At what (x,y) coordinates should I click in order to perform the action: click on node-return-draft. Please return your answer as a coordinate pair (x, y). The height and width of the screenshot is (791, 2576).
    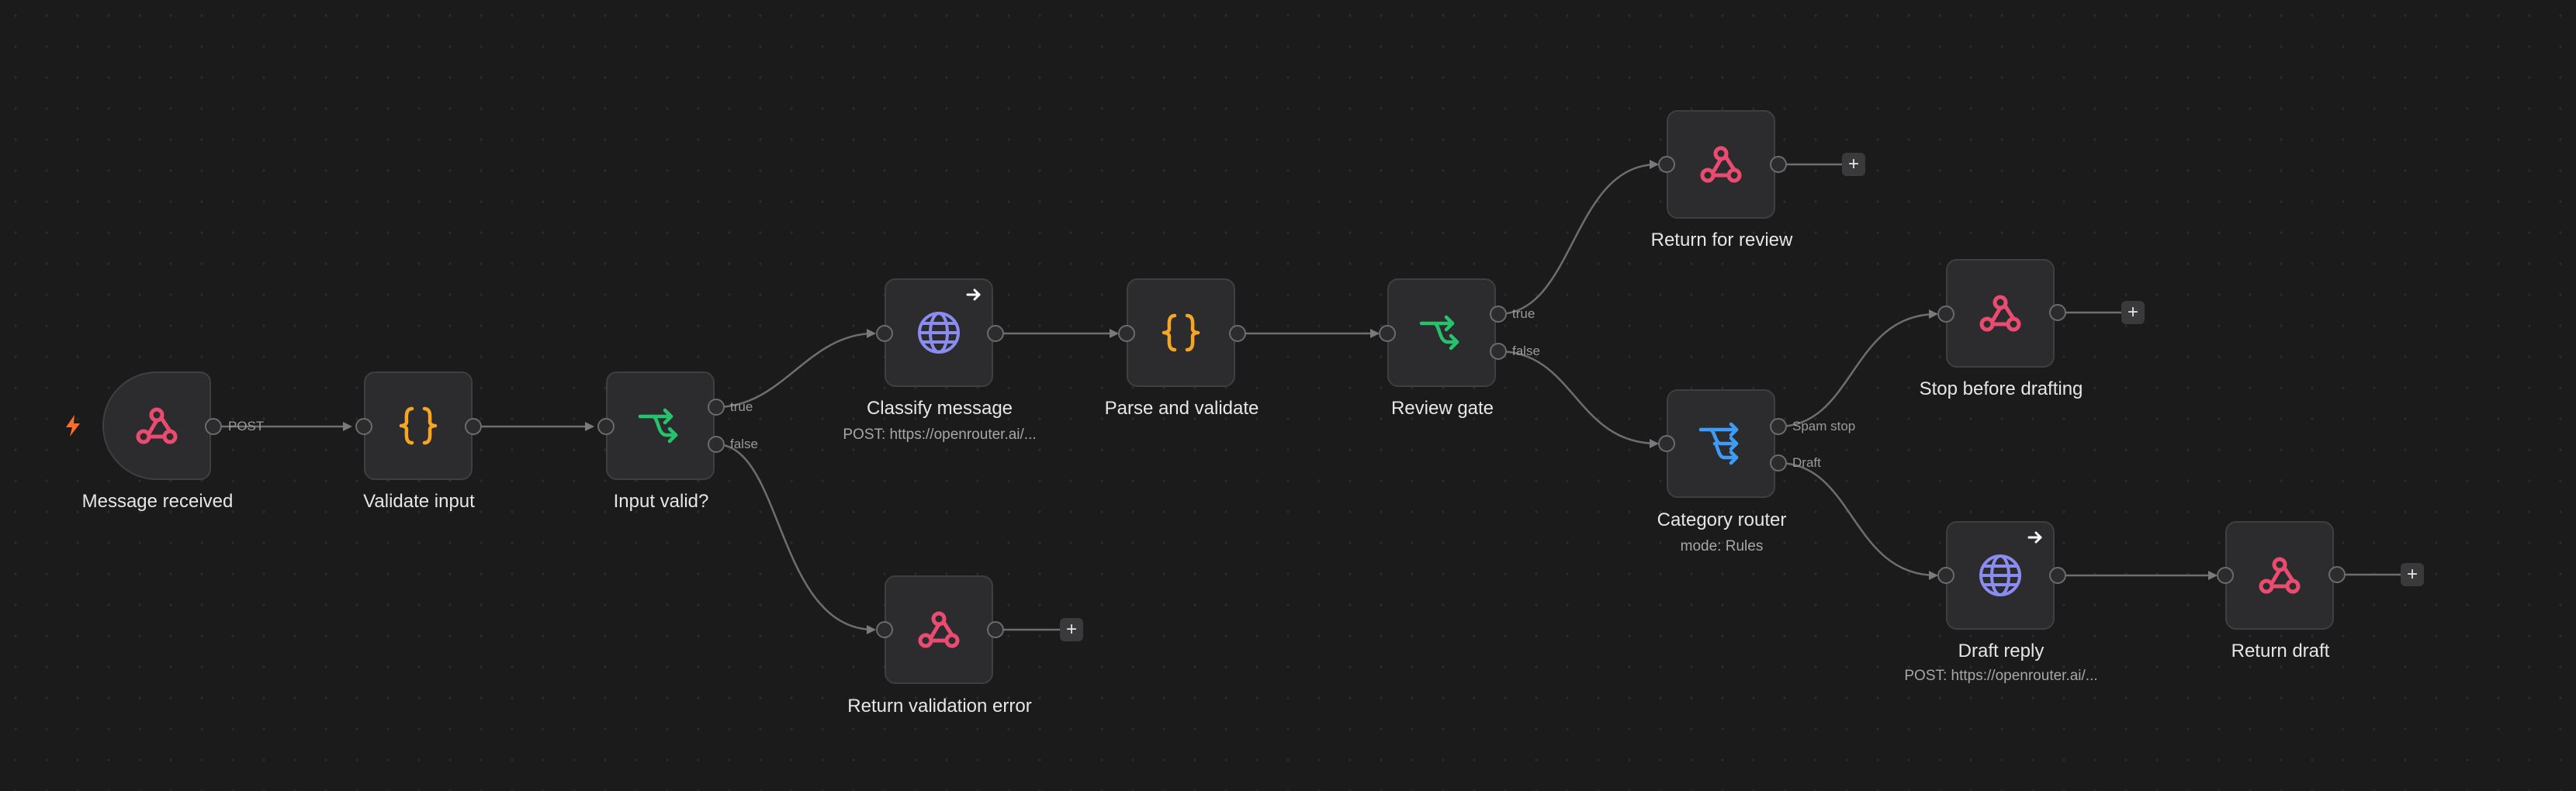
    Looking at the image, I should click on (2279, 575).